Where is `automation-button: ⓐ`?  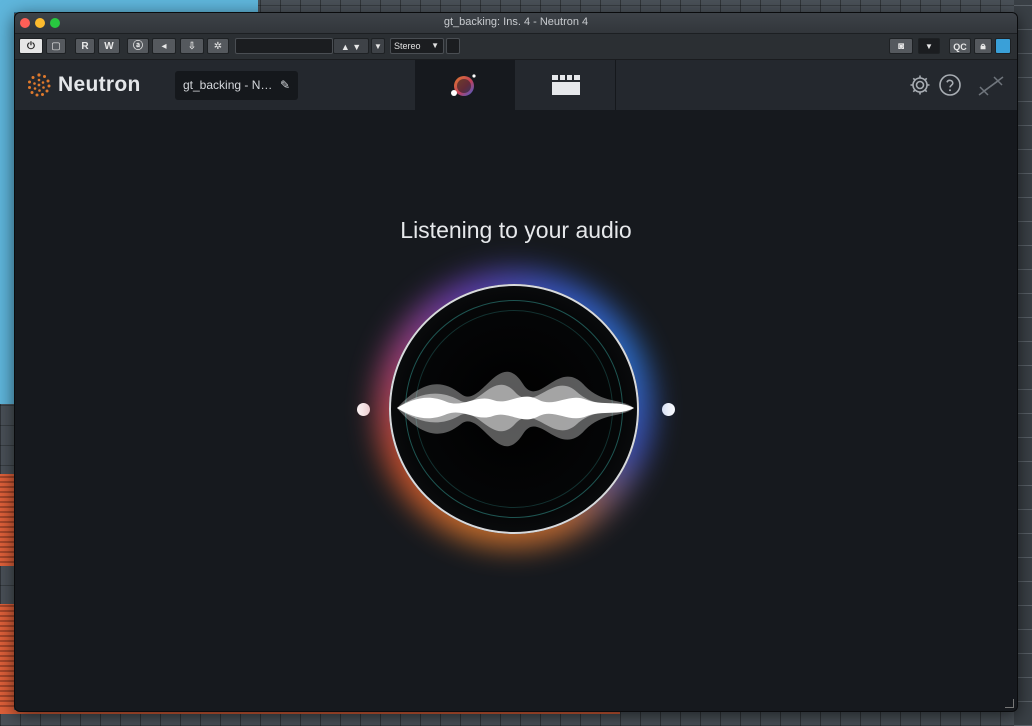
automation-button: ⓐ is located at coordinates (138, 46).